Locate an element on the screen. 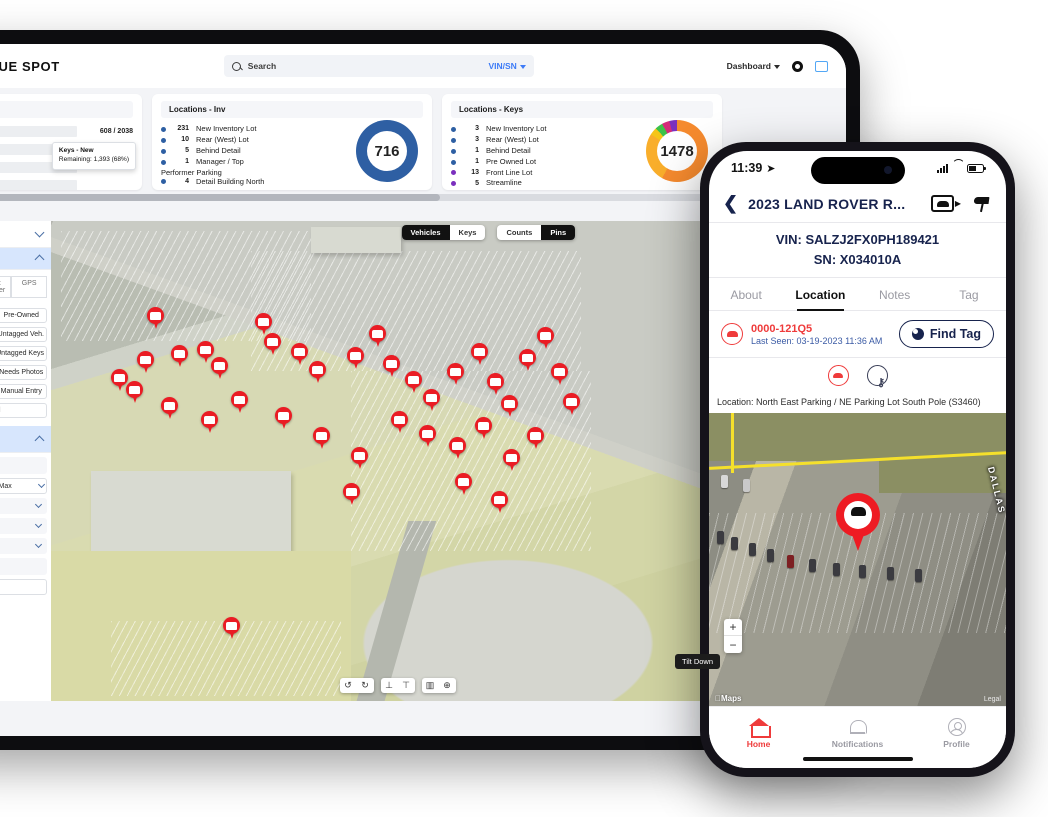 This screenshot has height=817, width=1048. car-checkout-icon is located at coordinates (946, 203).